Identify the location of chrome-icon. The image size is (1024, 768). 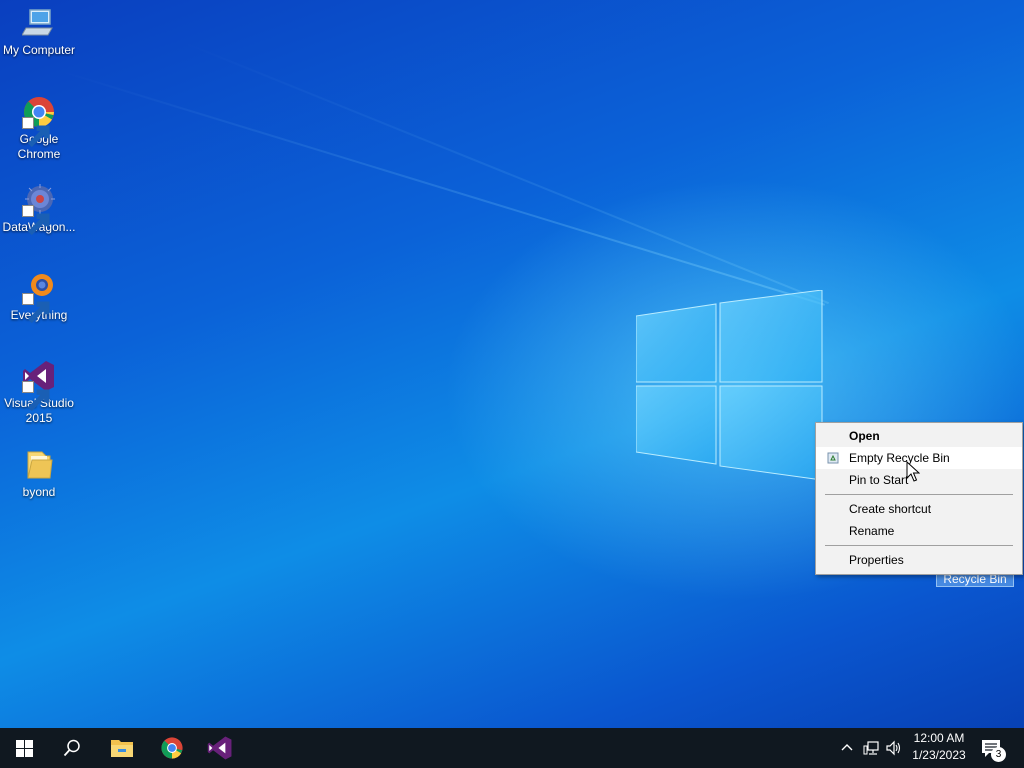
(172, 748).